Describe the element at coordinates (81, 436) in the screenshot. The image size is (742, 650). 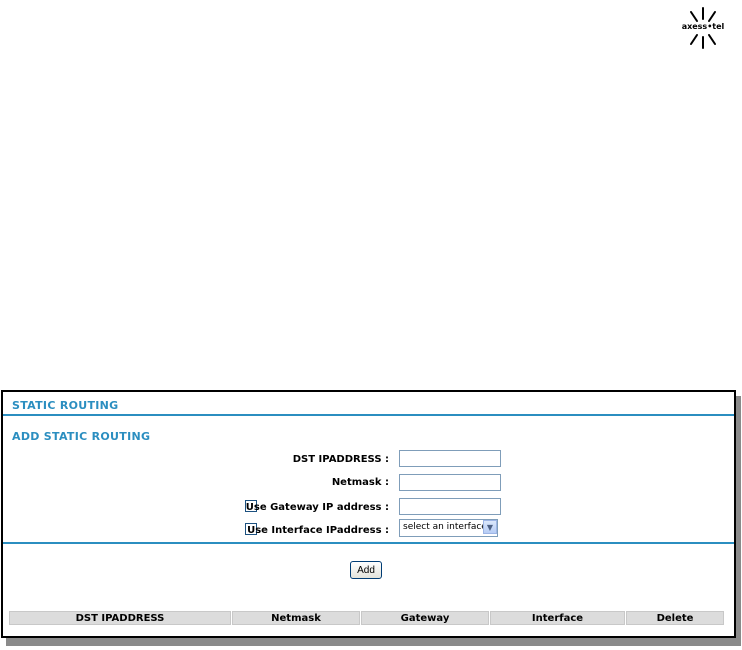
I see `add-static-routing-title: ADD STATIC ROUTING` at that location.